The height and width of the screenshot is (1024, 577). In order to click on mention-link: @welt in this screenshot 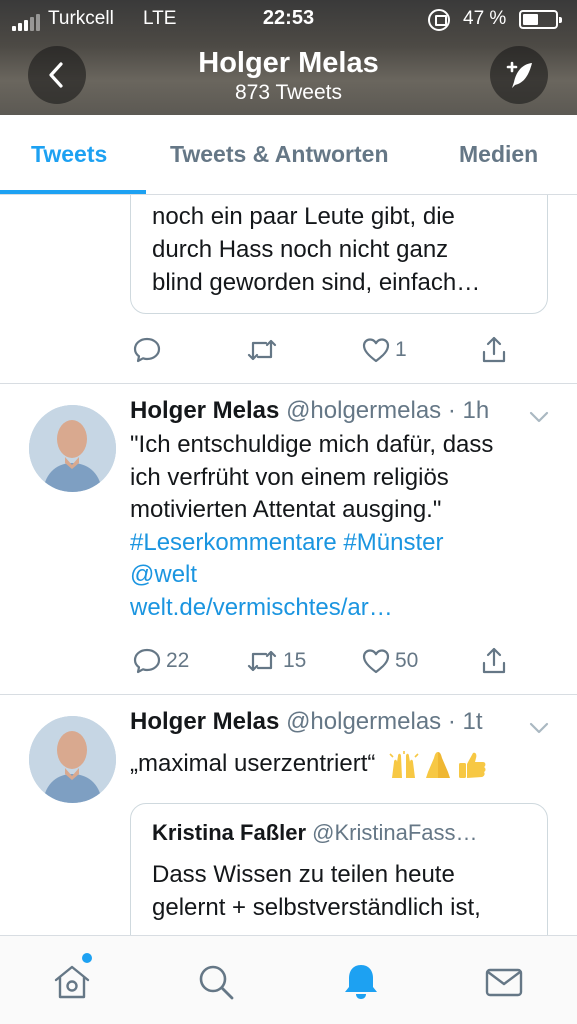, I will do `click(340, 575)`.